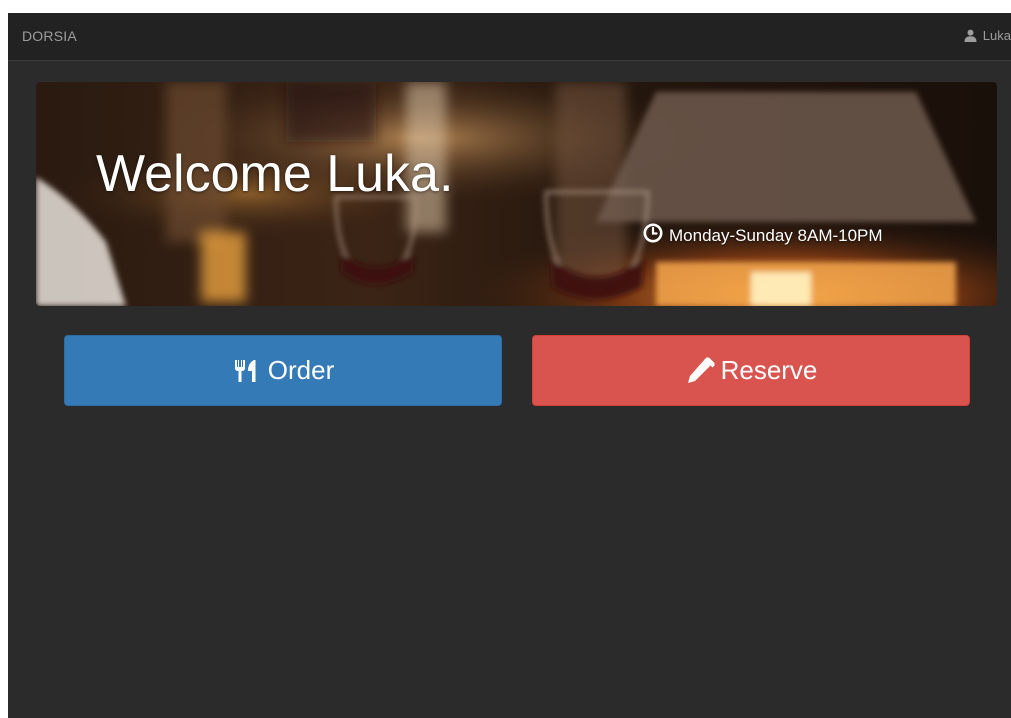 The height and width of the screenshot is (718, 1011). Describe the element at coordinates (776, 235) in the screenshot. I see `opening-hours-text: Monday-Sunday 8AM-10PM` at that location.